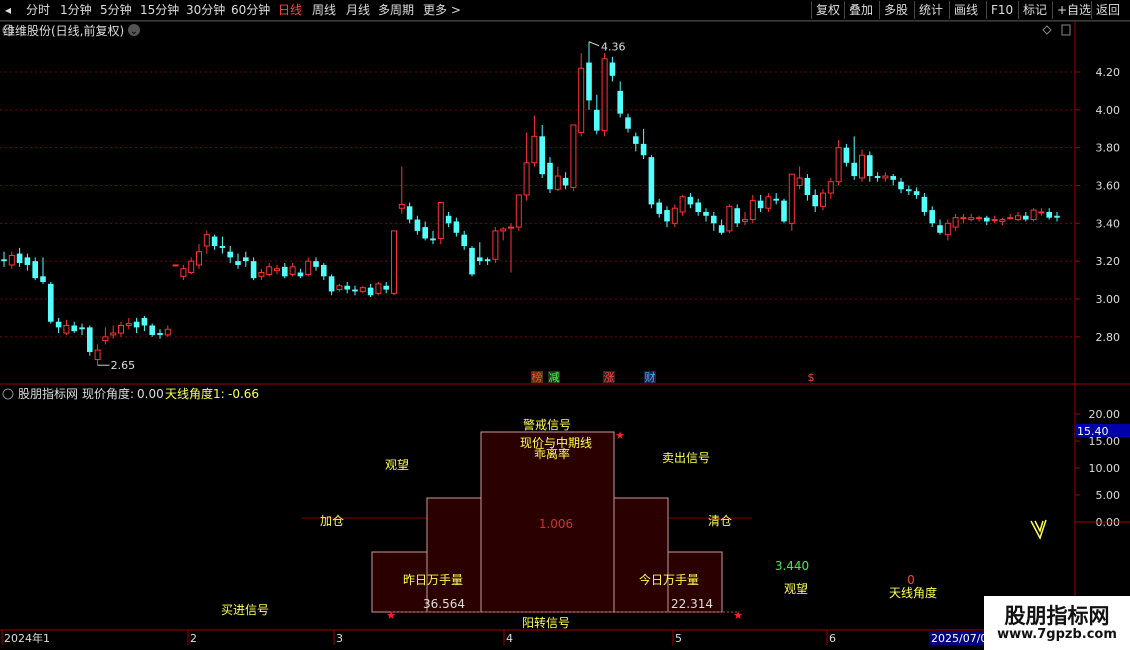 This screenshot has height=650, width=1130. I want to click on high-marker-line, so click(594, 44).